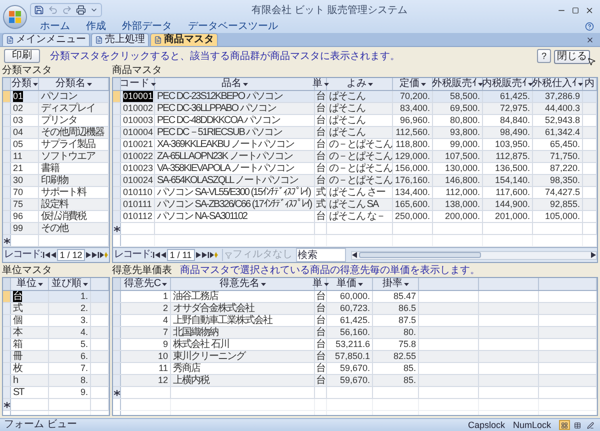 The image size is (600, 431). I want to click on table-row: 04 その他周辺機器, so click(56, 133).